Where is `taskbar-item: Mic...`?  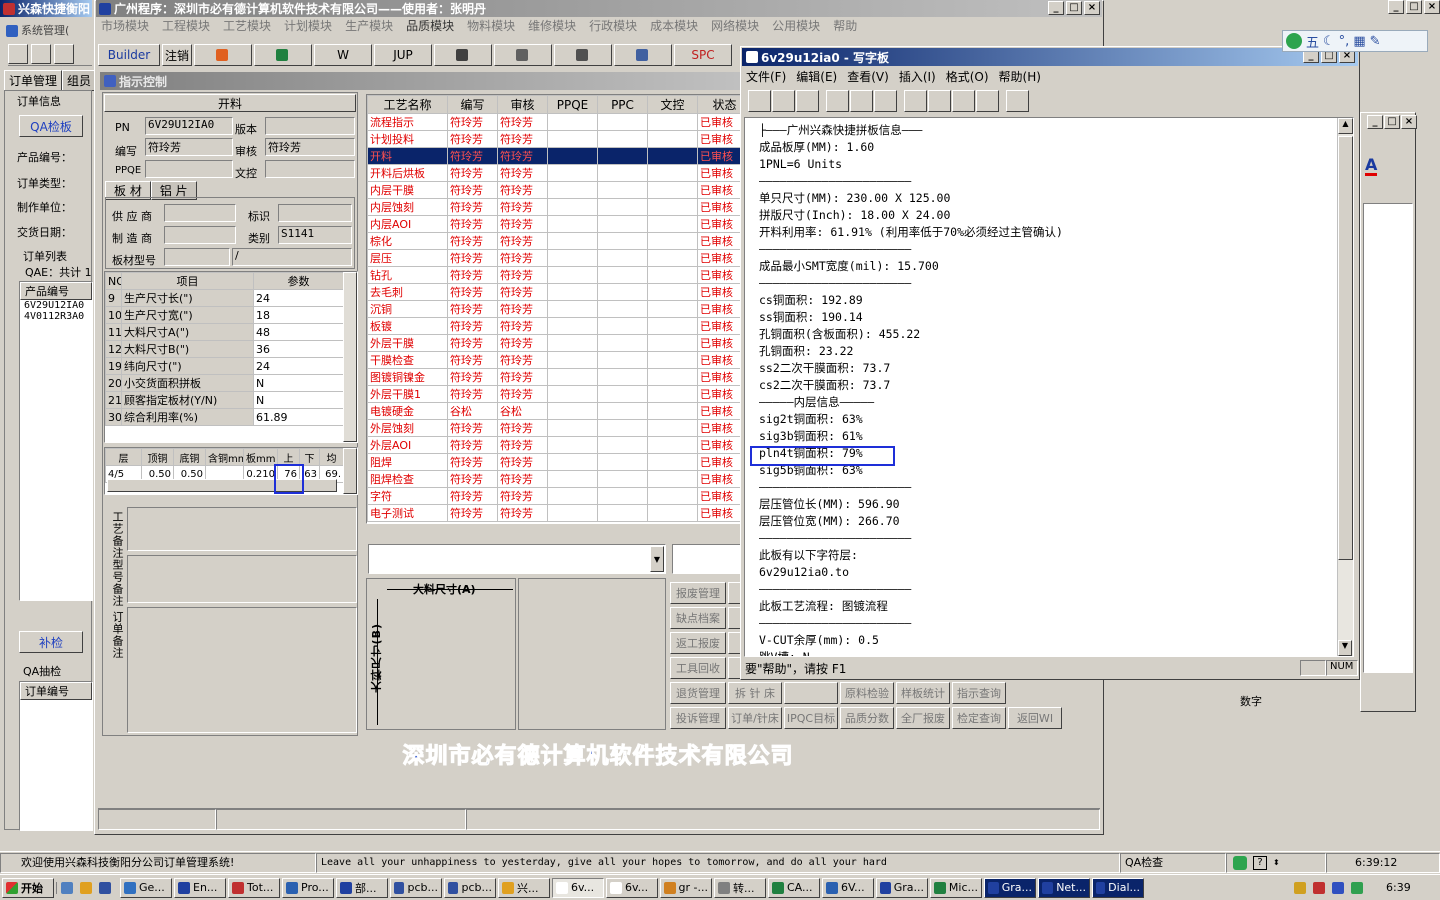 taskbar-item: Mic... is located at coordinates (956, 887).